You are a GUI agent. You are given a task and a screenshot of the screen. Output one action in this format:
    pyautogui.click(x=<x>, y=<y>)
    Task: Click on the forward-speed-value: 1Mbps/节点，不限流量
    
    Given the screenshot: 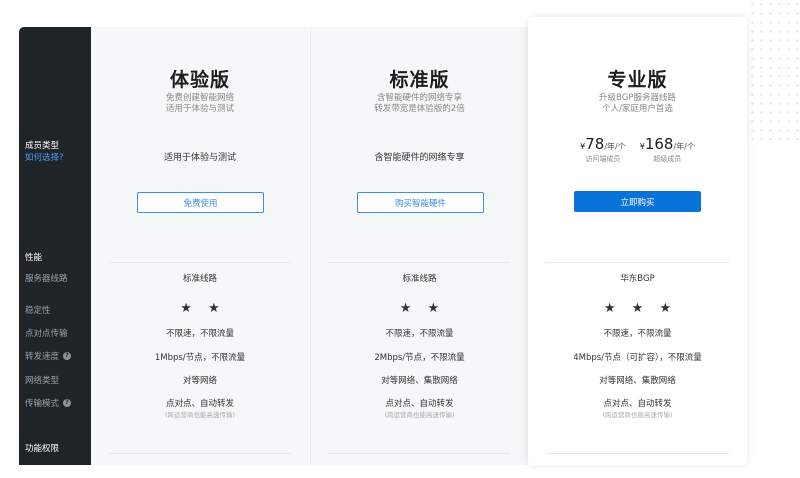 What is the action you would take?
    pyautogui.click(x=200, y=358)
    